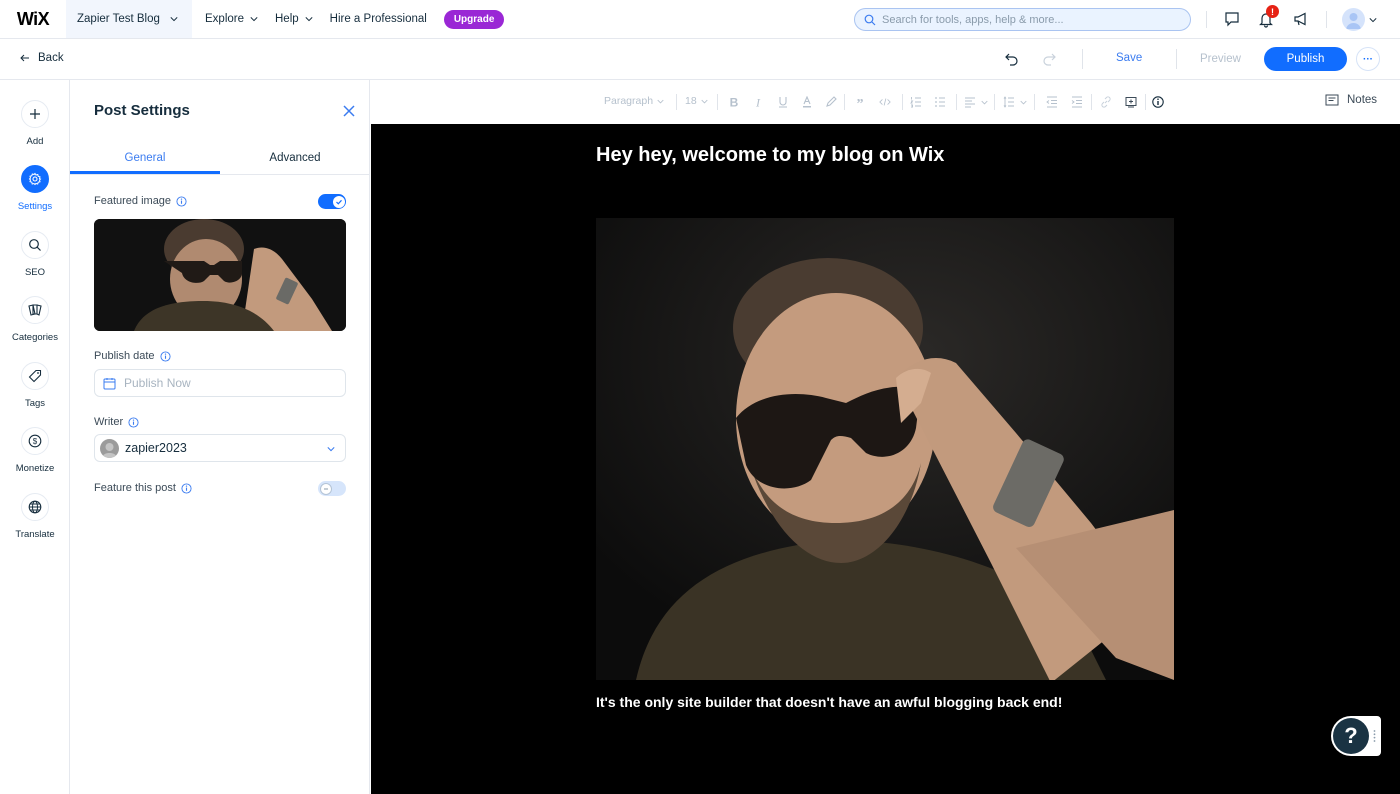 The width and height of the screenshot is (1400, 794). I want to click on underline-icon, so click(783, 102).